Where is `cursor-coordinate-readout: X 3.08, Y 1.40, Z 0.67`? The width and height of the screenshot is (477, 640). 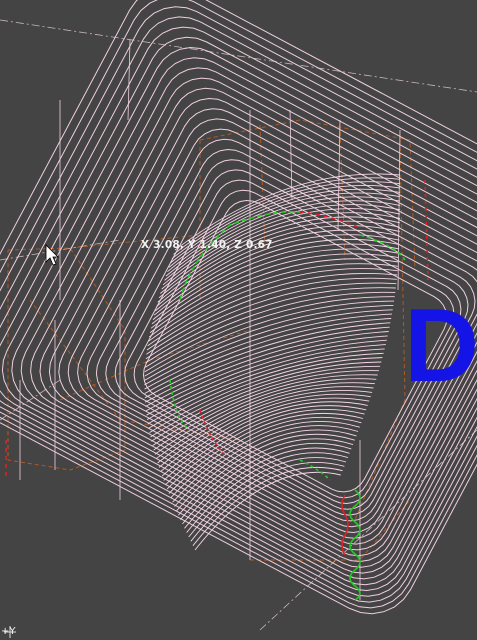
cursor-coordinate-readout: X 3.08, Y 1.40, Z 0.67 is located at coordinates (207, 245).